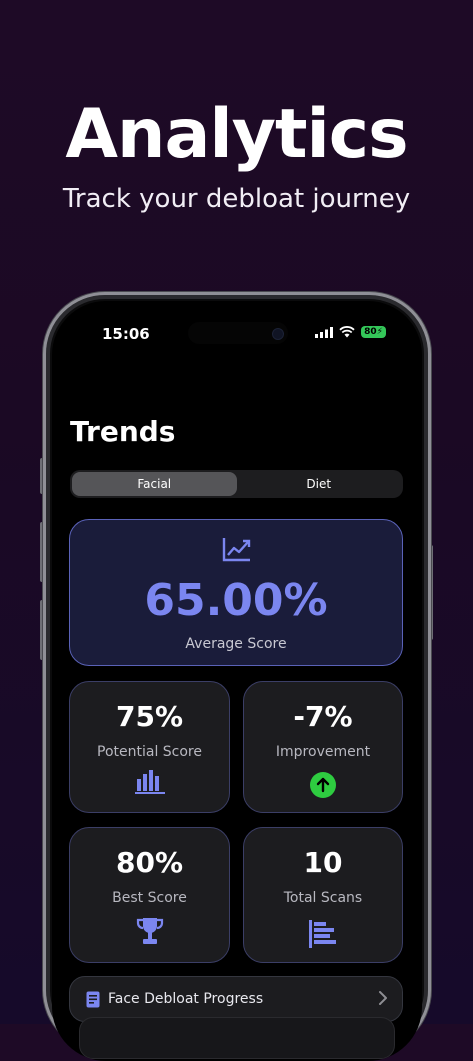  Describe the element at coordinates (278, 334) in the screenshot. I see `camera-icon` at that location.